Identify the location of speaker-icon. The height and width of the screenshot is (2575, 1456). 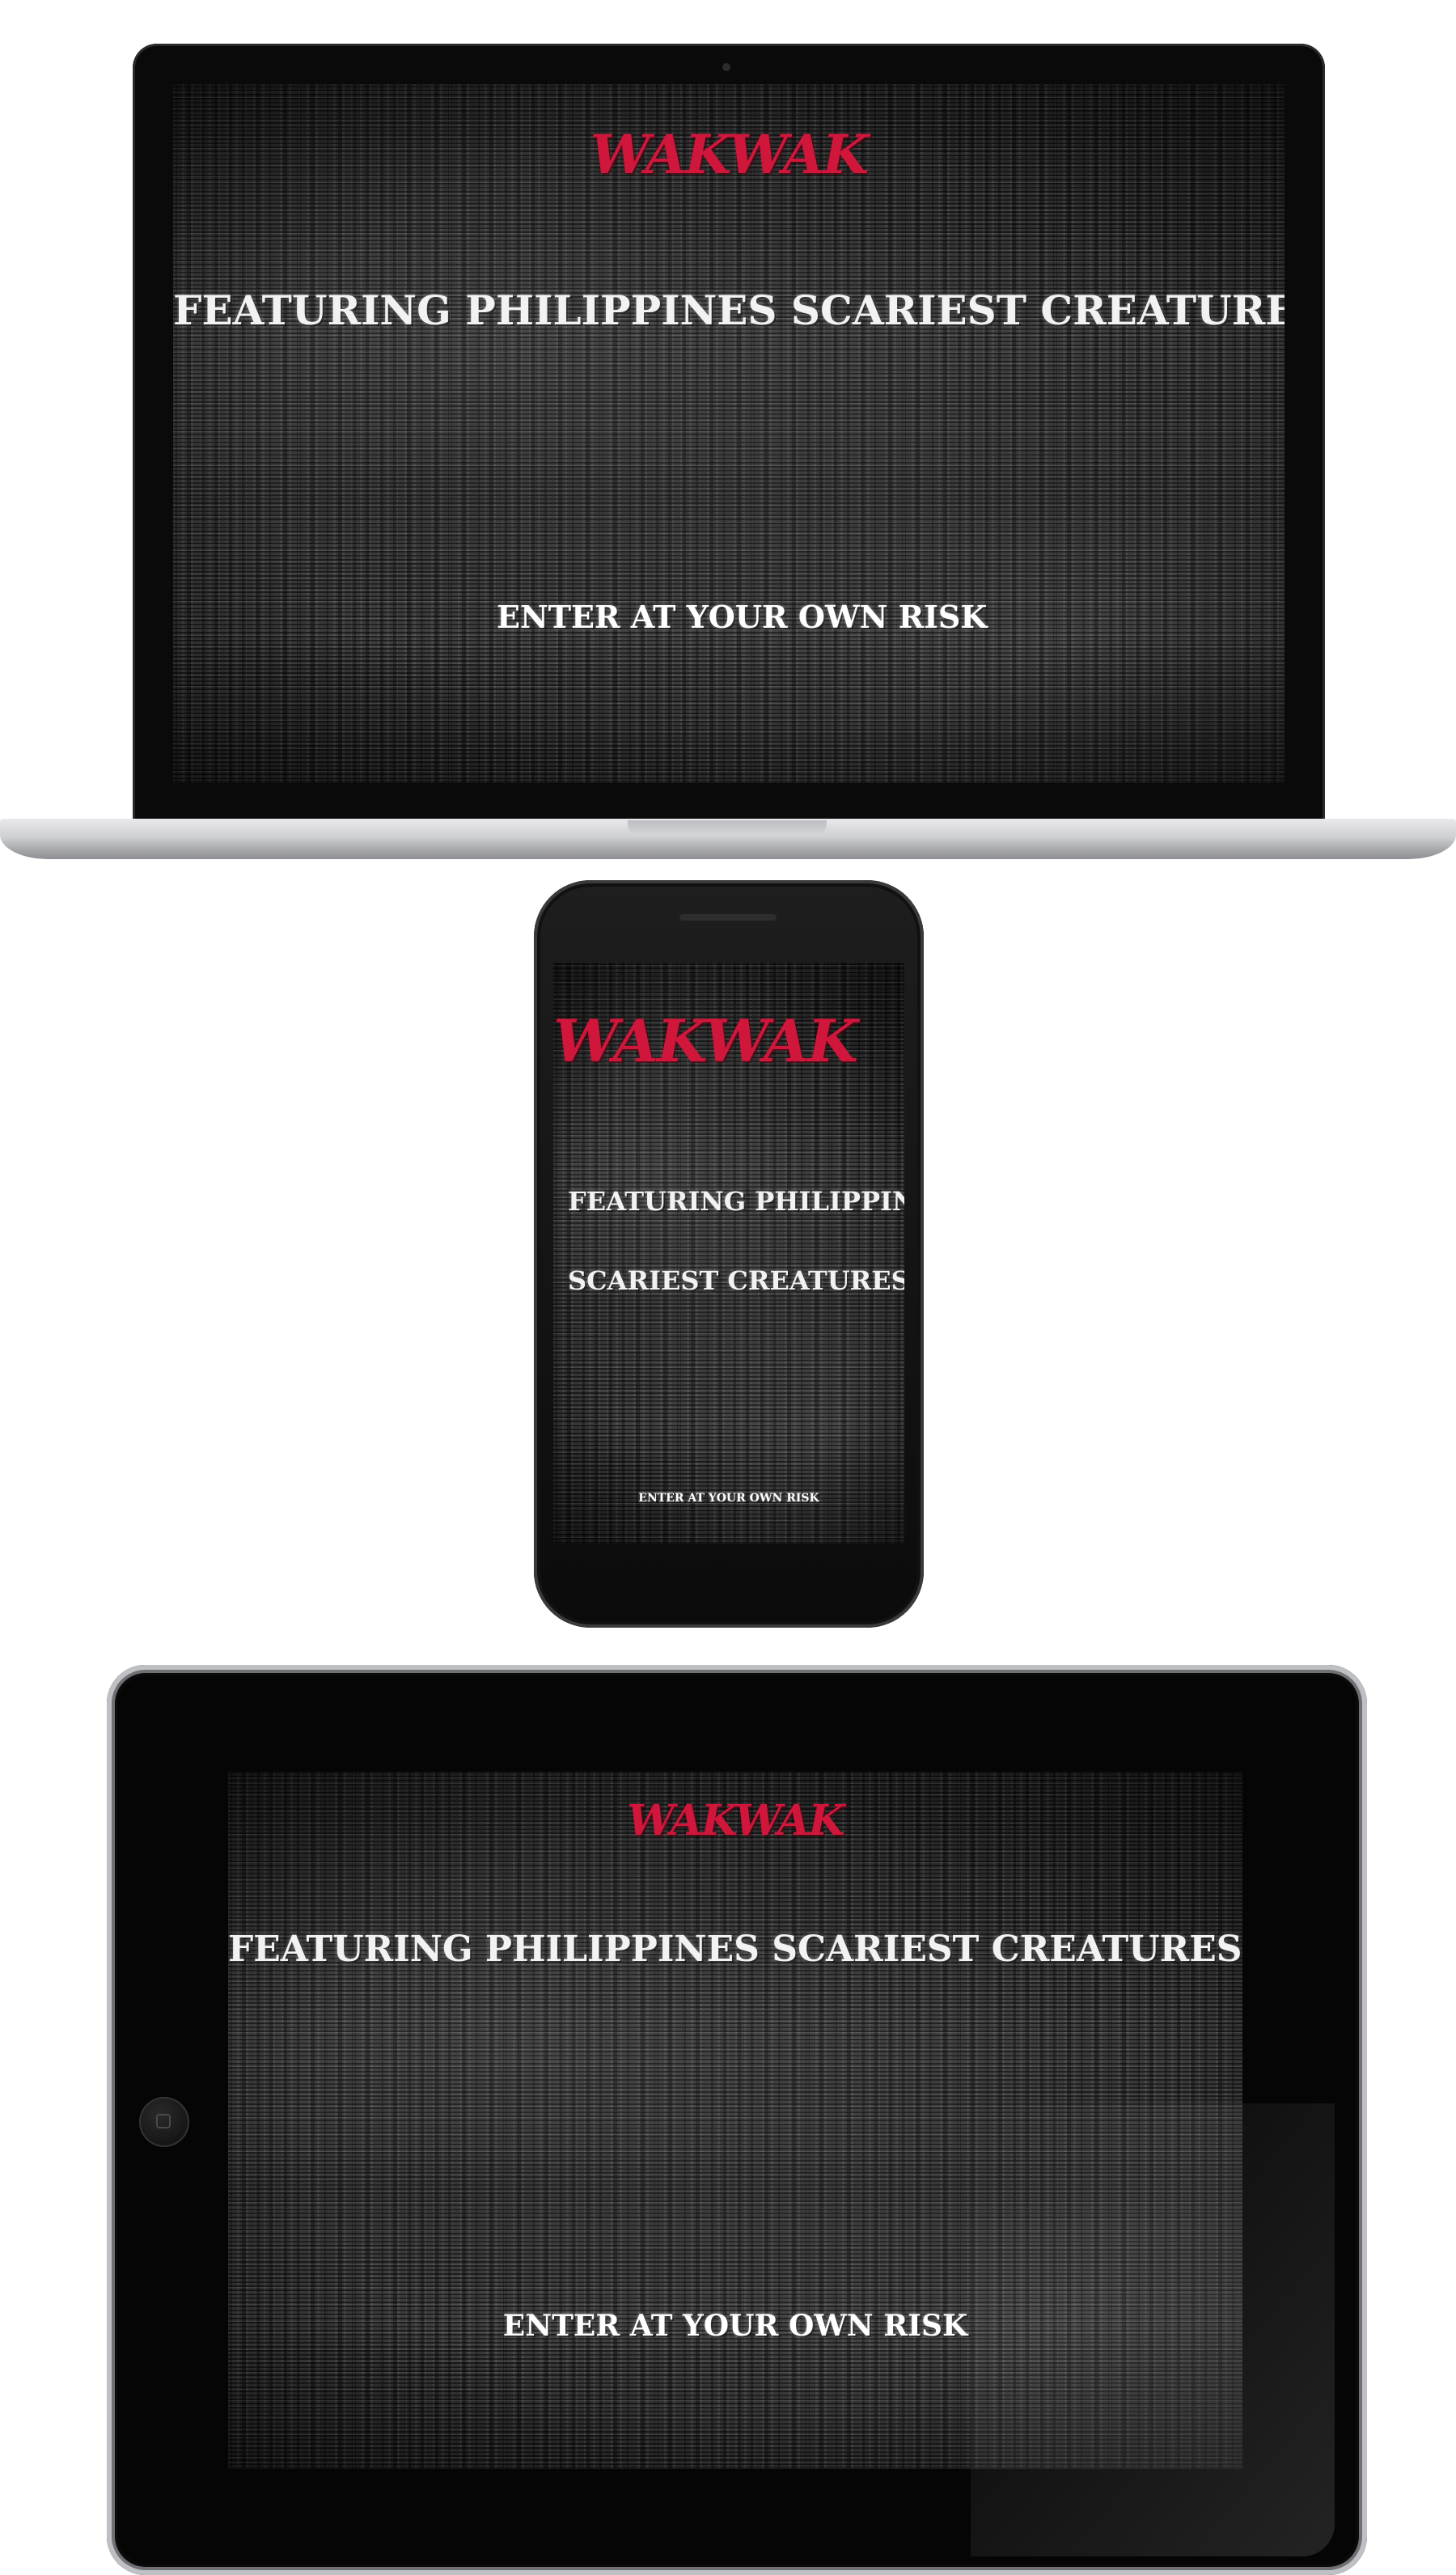
(728, 917).